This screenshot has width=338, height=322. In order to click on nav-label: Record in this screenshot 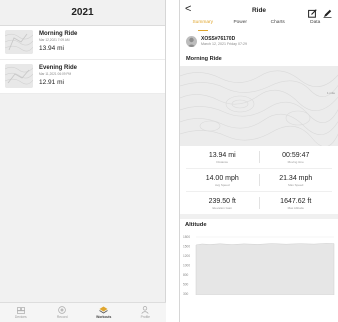, I will do `click(62, 317)`.